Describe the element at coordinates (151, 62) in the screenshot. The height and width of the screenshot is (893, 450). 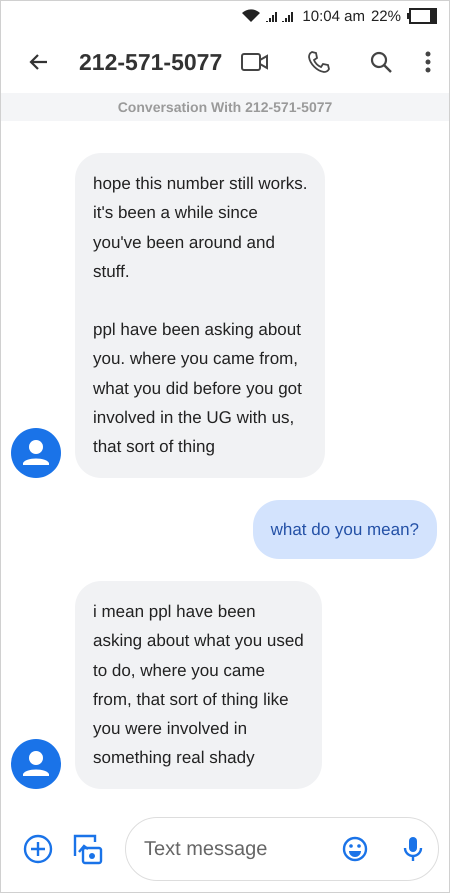
I see `contact-title: 212-571-5077` at that location.